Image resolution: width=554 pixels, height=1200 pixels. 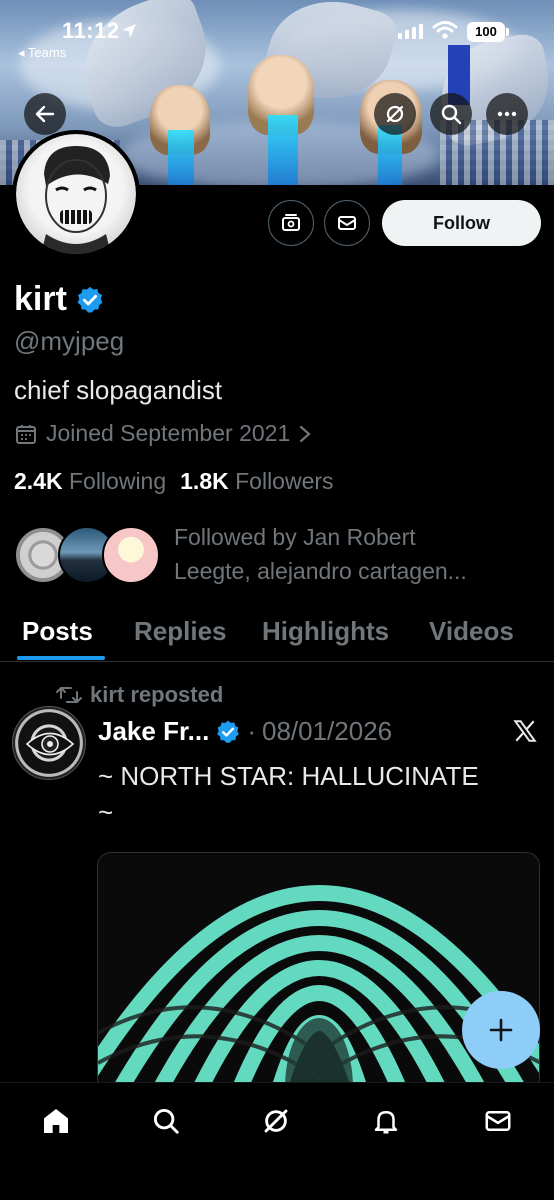 I want to click on profile-name-row: kirt, so click(x=59, y=299).